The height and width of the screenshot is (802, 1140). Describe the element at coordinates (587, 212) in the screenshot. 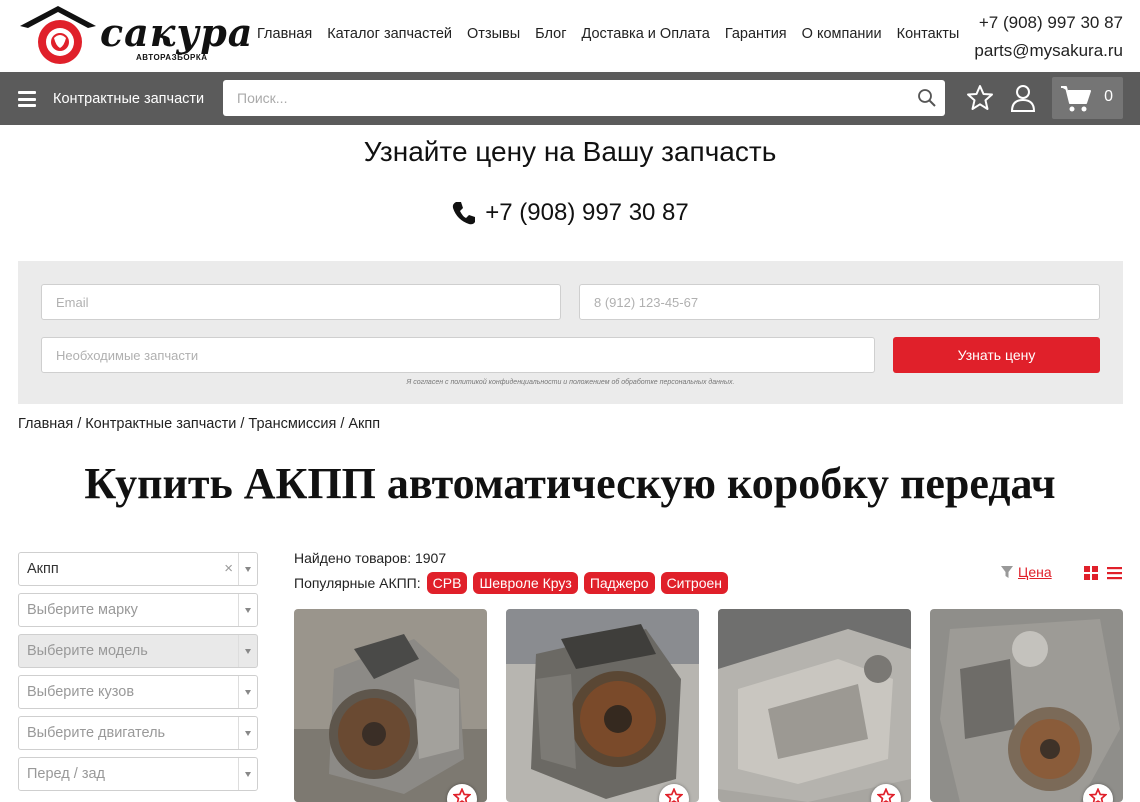

I see `price-request-phone-number: +7 (908) 997 30 87` at that location.